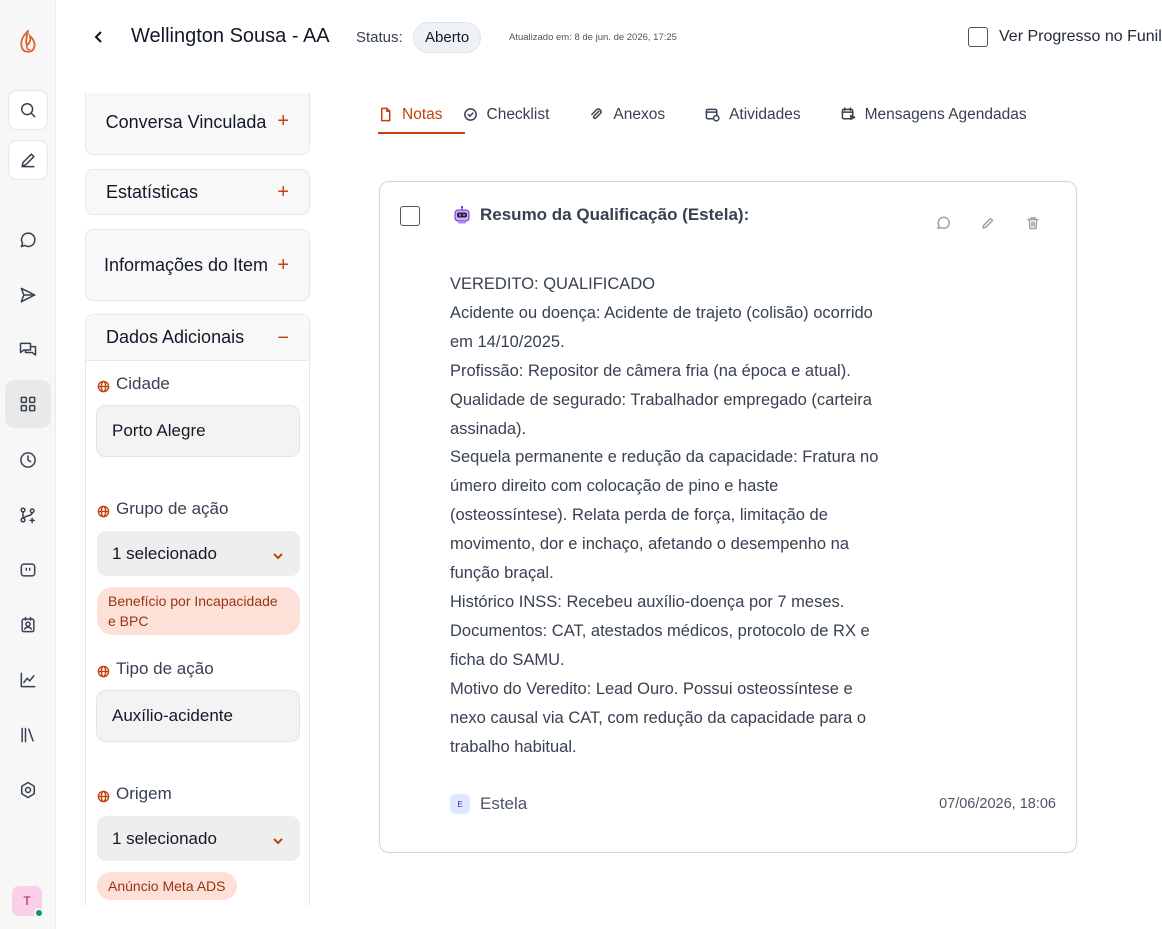  Describe the element at coordinates (198, 553) in the screenshot. I see `grupo-select: 1 selecionado` at that location.